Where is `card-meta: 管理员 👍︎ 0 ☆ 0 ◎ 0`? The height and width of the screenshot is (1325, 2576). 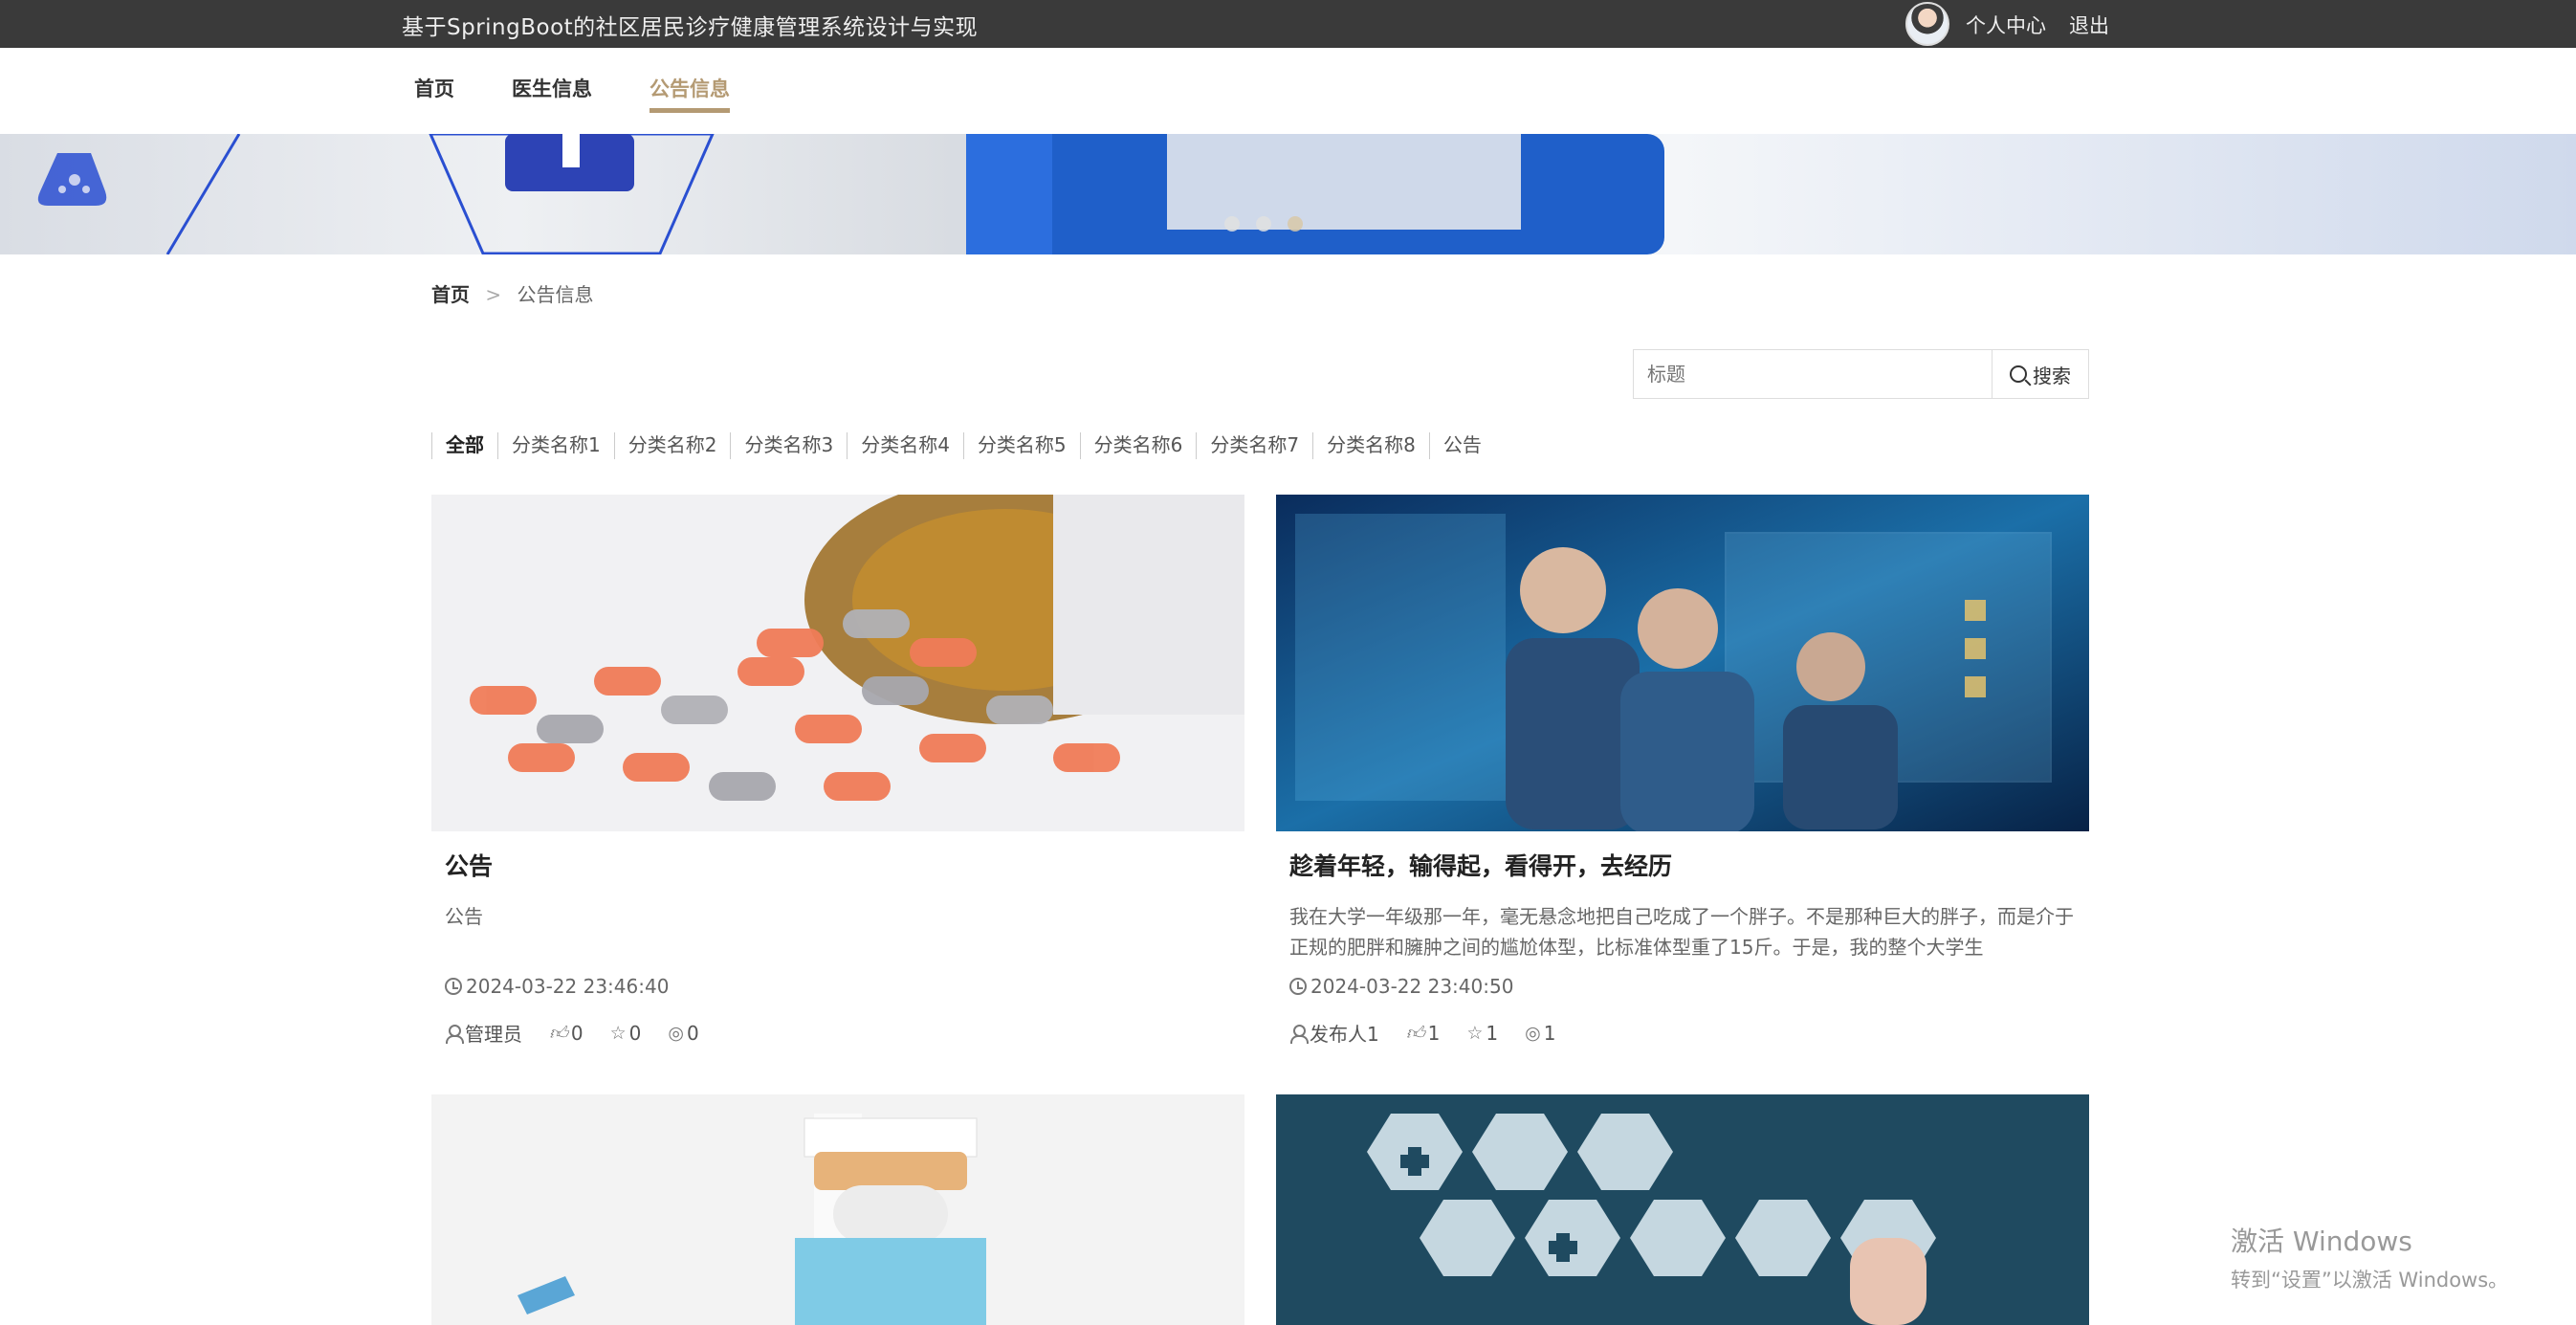 card-meta: 管理员 👍︎ 0 ☆ 0 ◎ 0 is located at coordinates (844, 1033).